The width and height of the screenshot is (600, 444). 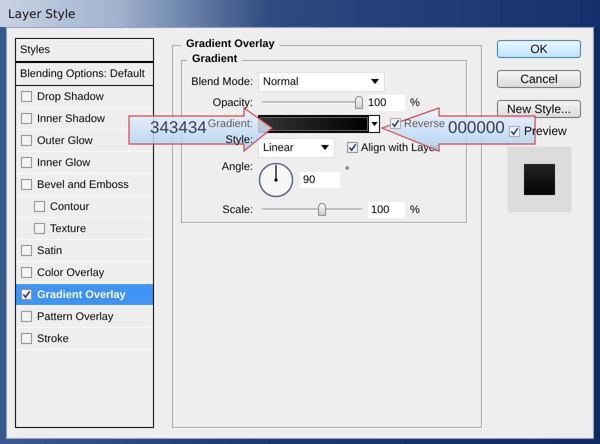 I want to click on input-field: 90, so click(x=320, y=180).